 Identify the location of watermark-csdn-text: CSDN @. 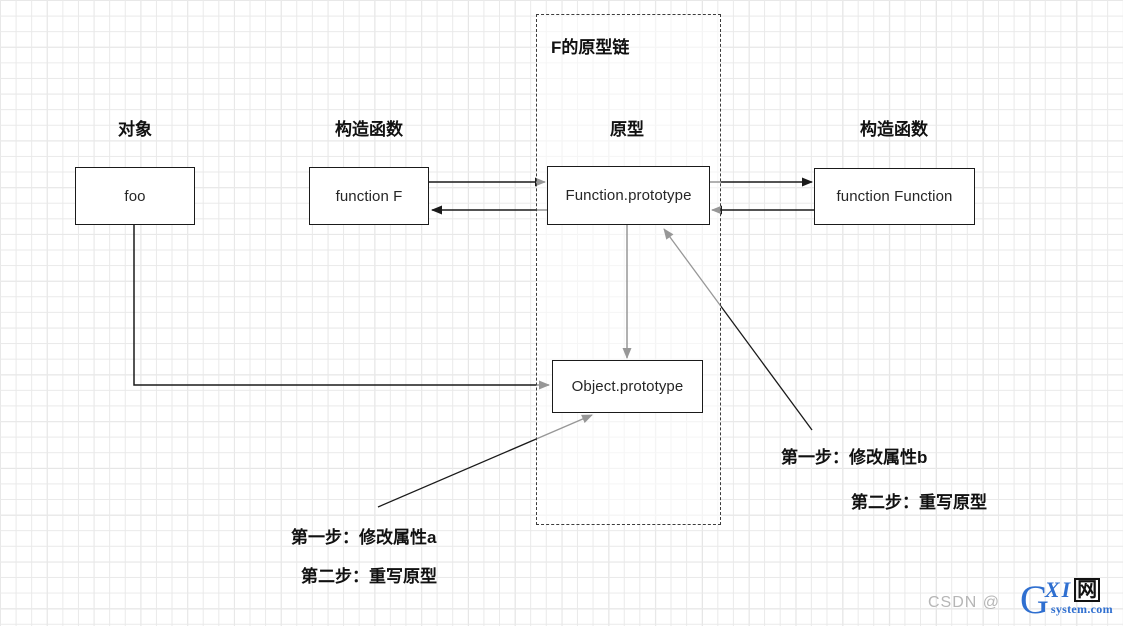
(964, 602).